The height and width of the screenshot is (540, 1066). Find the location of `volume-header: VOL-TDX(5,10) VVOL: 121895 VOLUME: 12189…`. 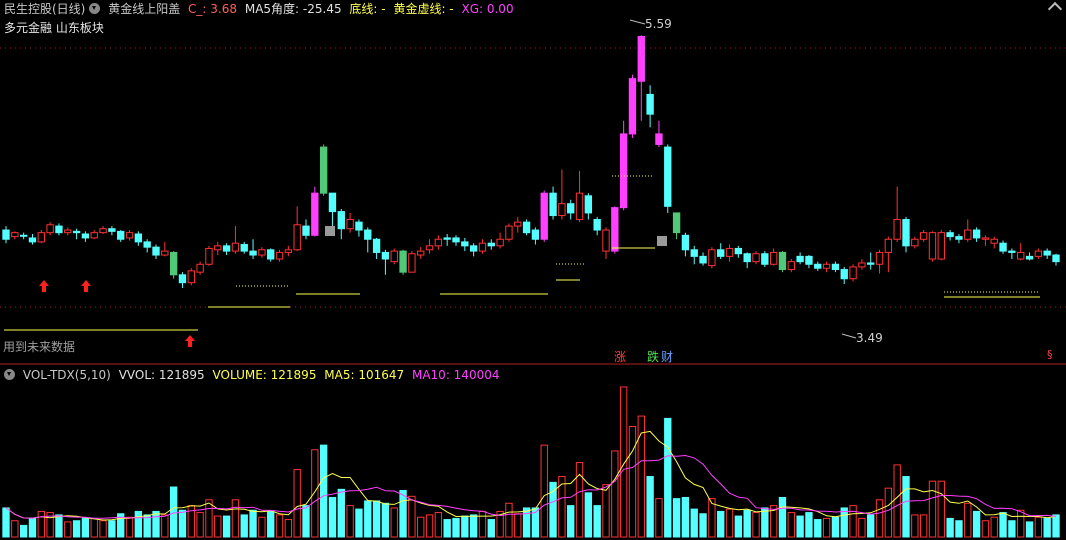

volume-header: VOL-TDX(5,10) VVOL: 121895 VOLUME: 12189… is located at coordinates (253, 375).